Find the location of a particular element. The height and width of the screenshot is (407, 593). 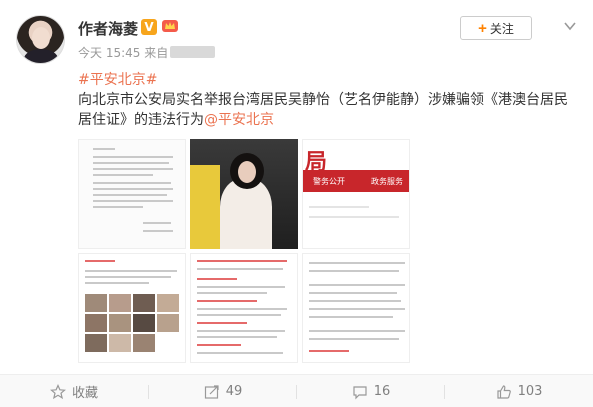

image-thumb-police-site: 局 警务公开 政务服务 is located at coordinates (356, 194).